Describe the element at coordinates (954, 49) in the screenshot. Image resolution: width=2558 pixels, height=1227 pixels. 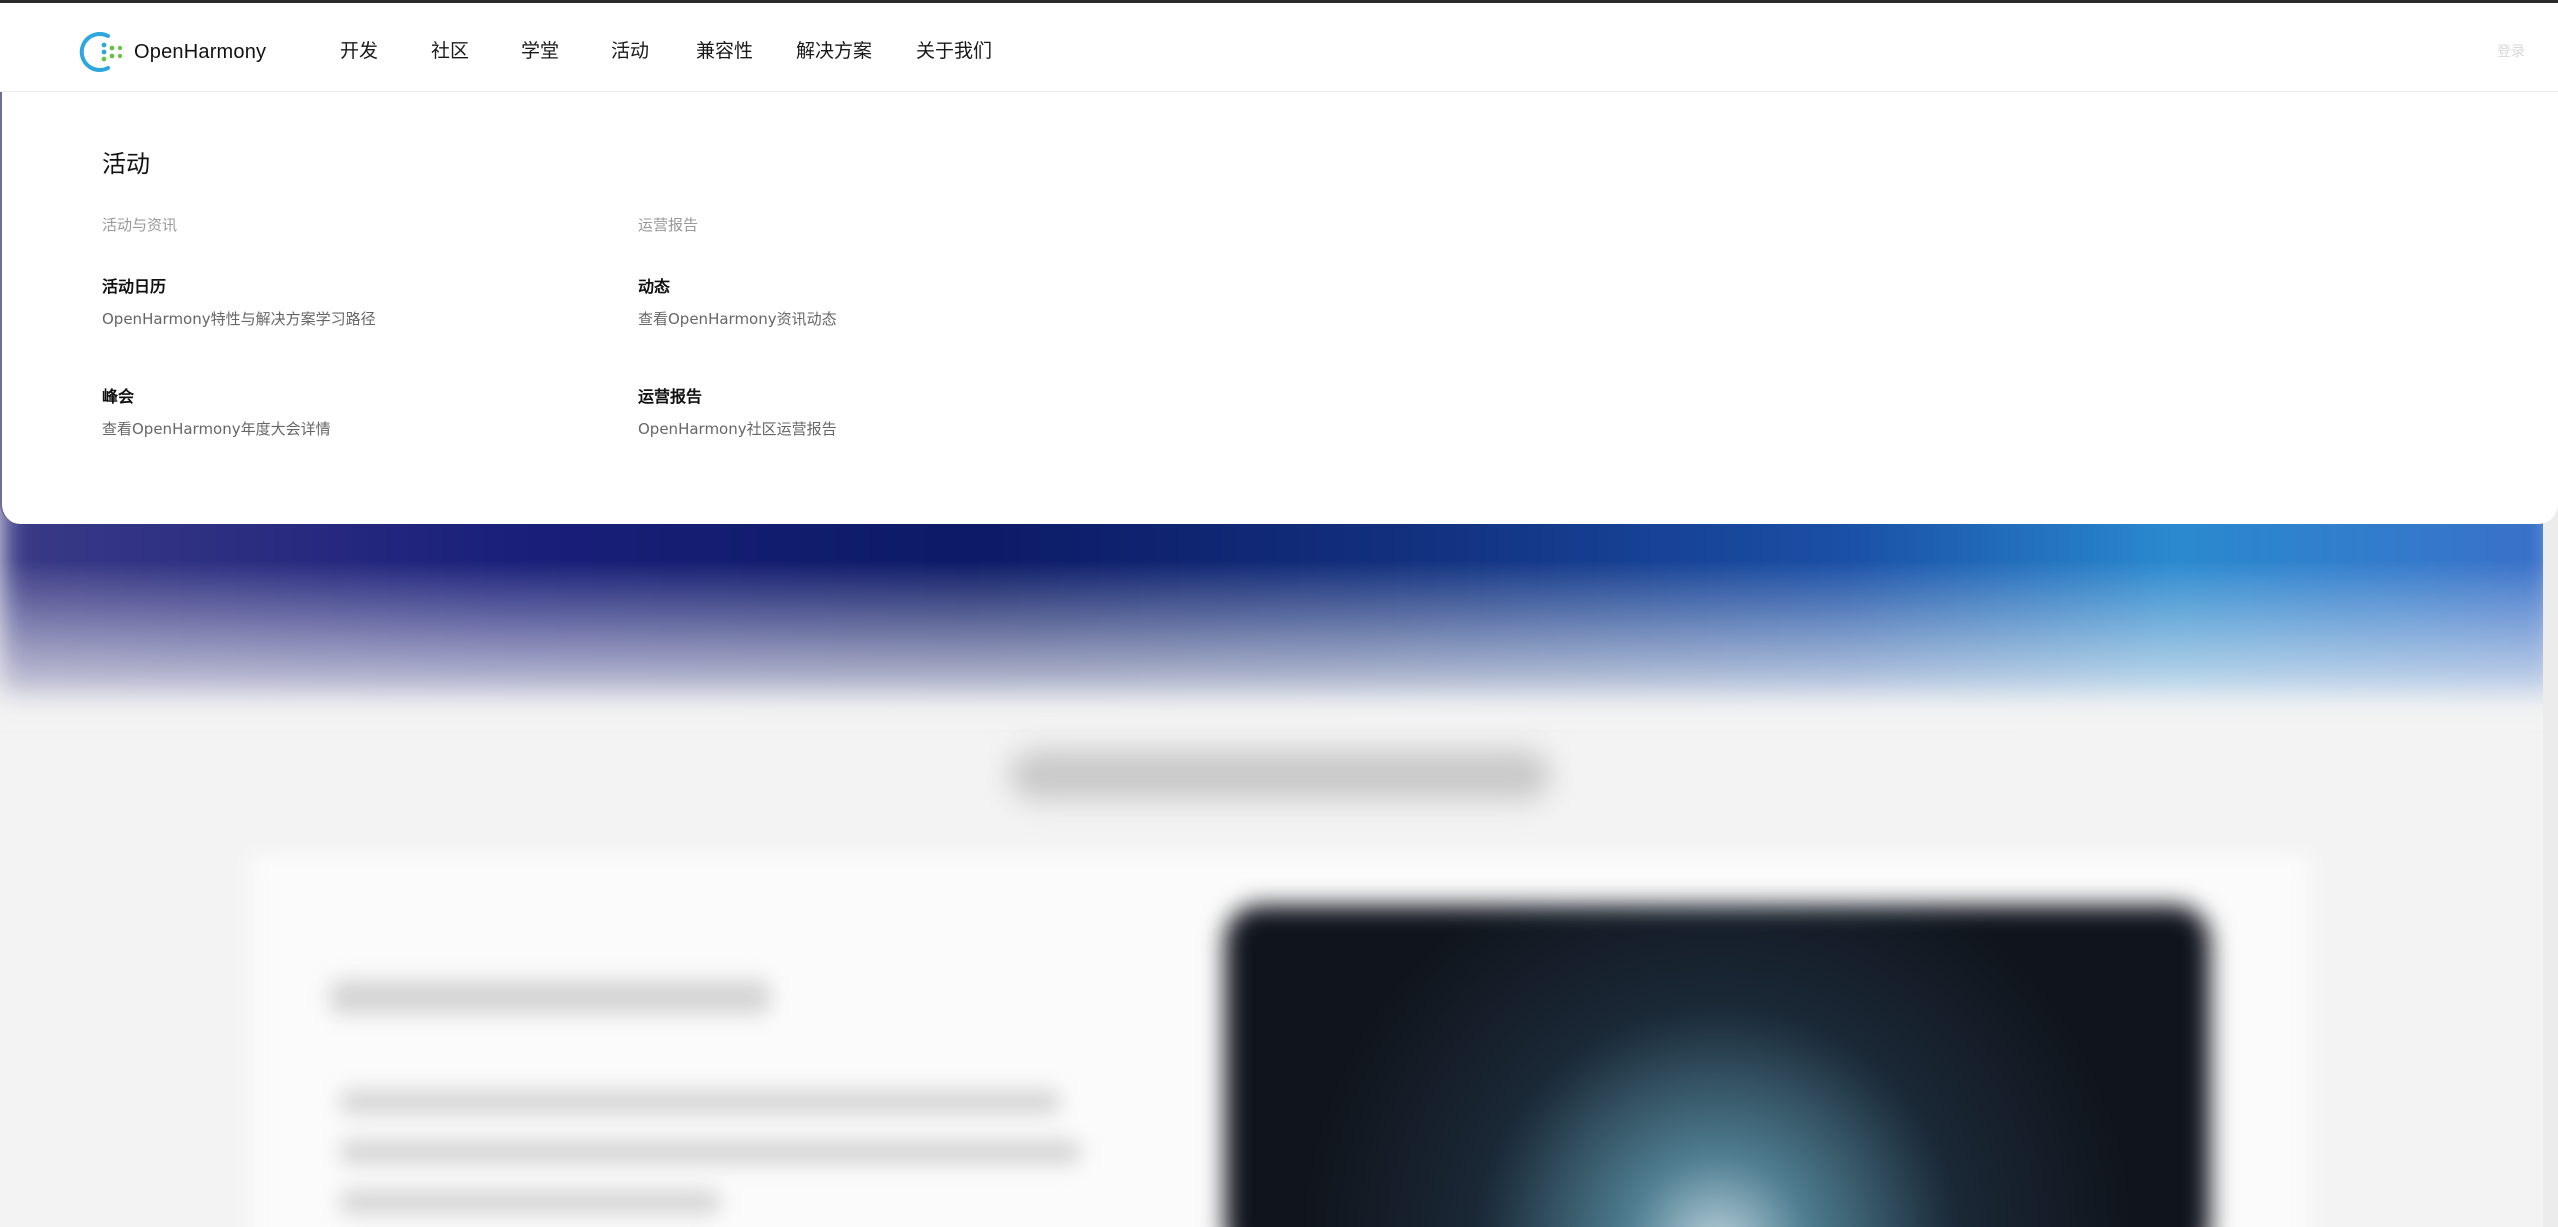
I see `nav-item-about: 关于我们` at that location.